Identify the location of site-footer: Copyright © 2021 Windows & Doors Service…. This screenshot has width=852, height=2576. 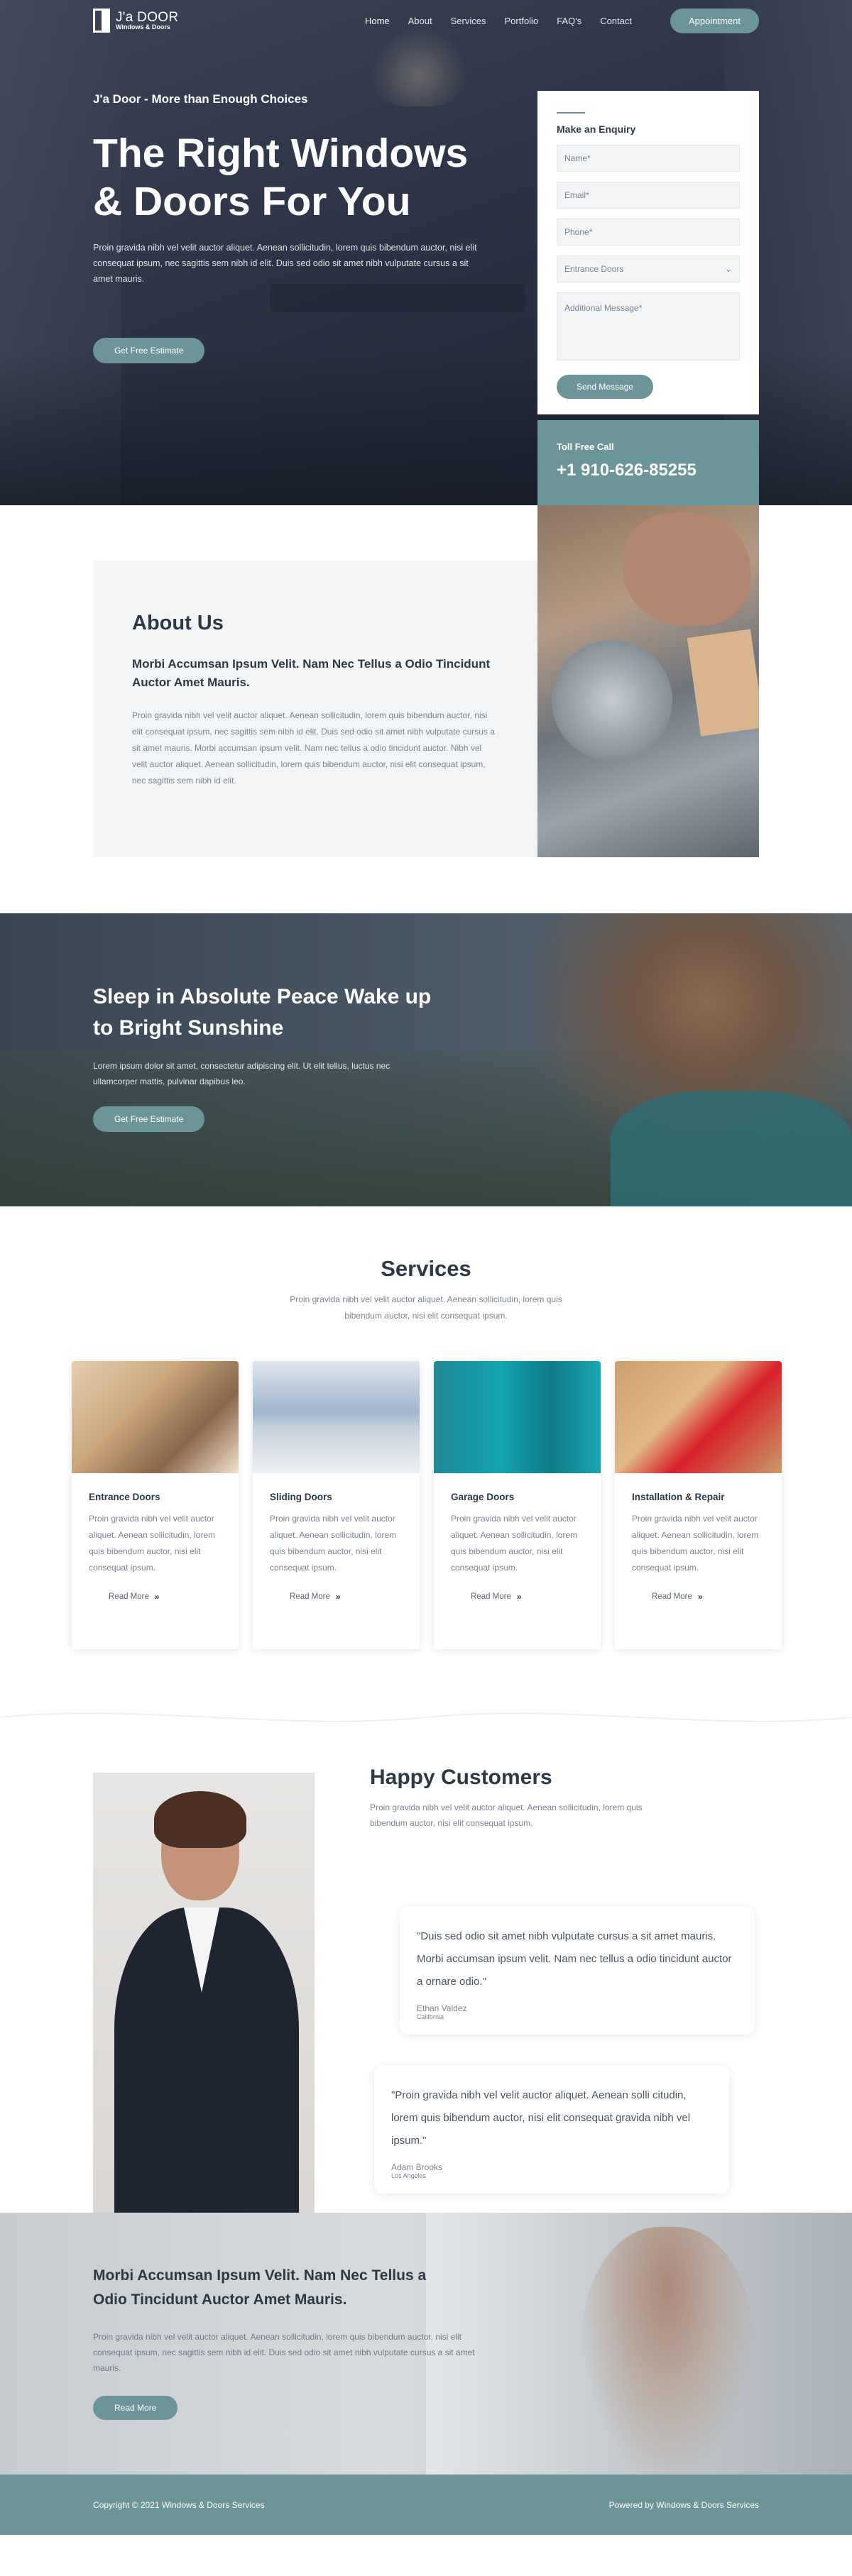
(426, 2505).